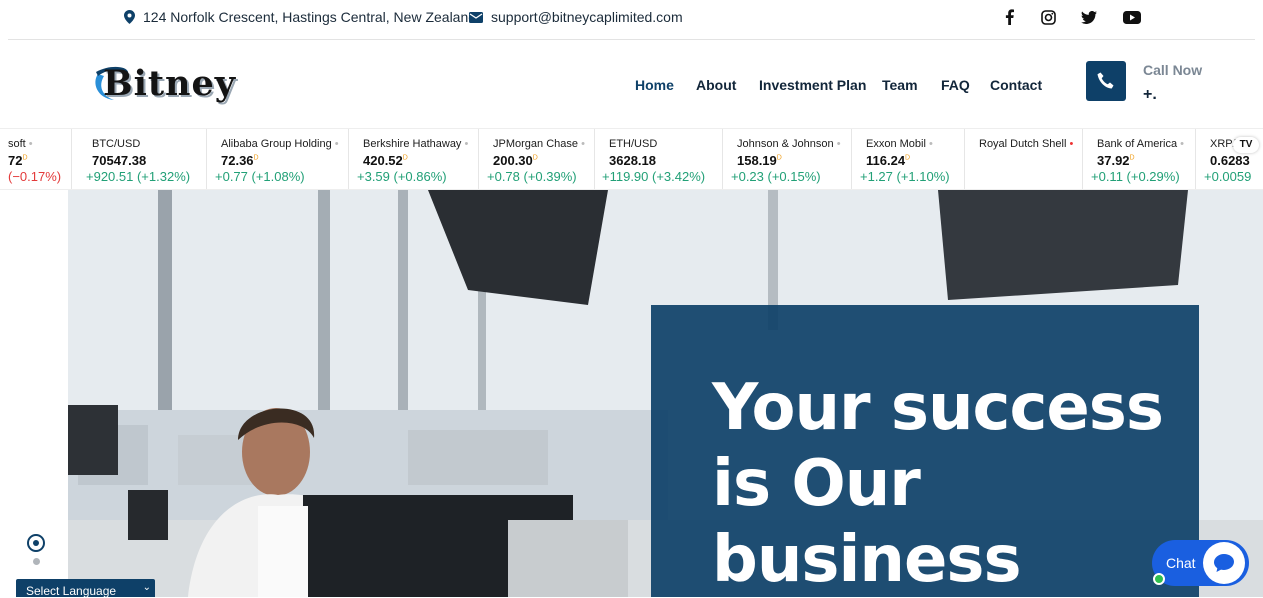  What do you see at coordinates (1200, 563) in the screenshot?
I see `chat-button: Chat` at bounding box center [1200, 563].